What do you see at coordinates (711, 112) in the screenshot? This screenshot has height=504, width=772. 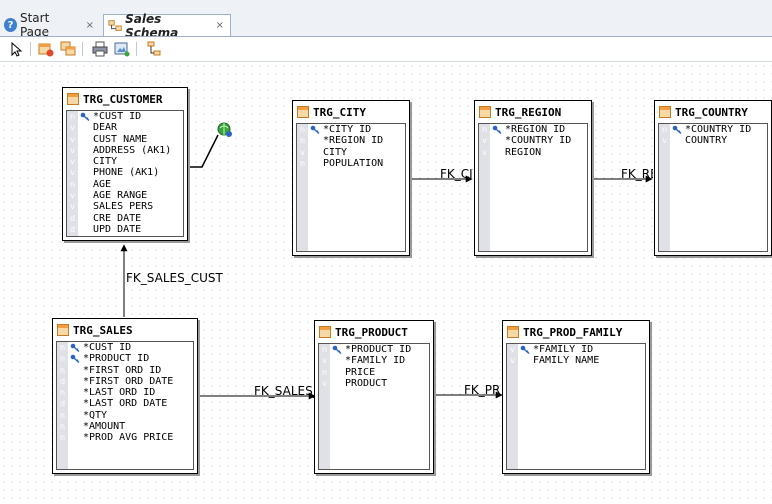 I see `entity-name: TRG_COUNTRY` at bounding box center [711, 112].